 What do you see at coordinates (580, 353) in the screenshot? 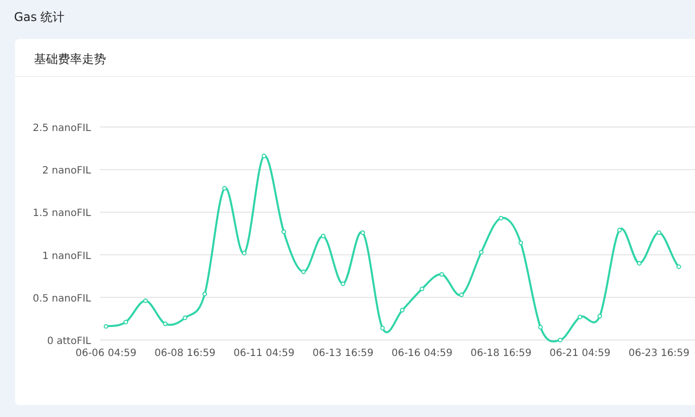
I see `axis-label: 06-21 04:59` at bounding box center [580, 353].